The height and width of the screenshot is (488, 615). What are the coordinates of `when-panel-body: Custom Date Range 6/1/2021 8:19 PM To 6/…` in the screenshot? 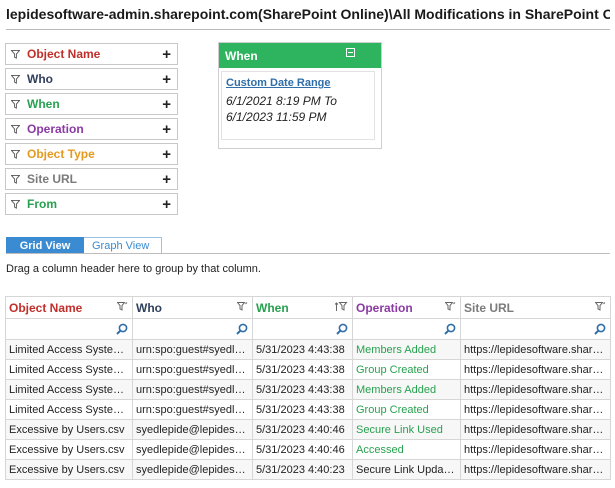 It's located at (298, 105).